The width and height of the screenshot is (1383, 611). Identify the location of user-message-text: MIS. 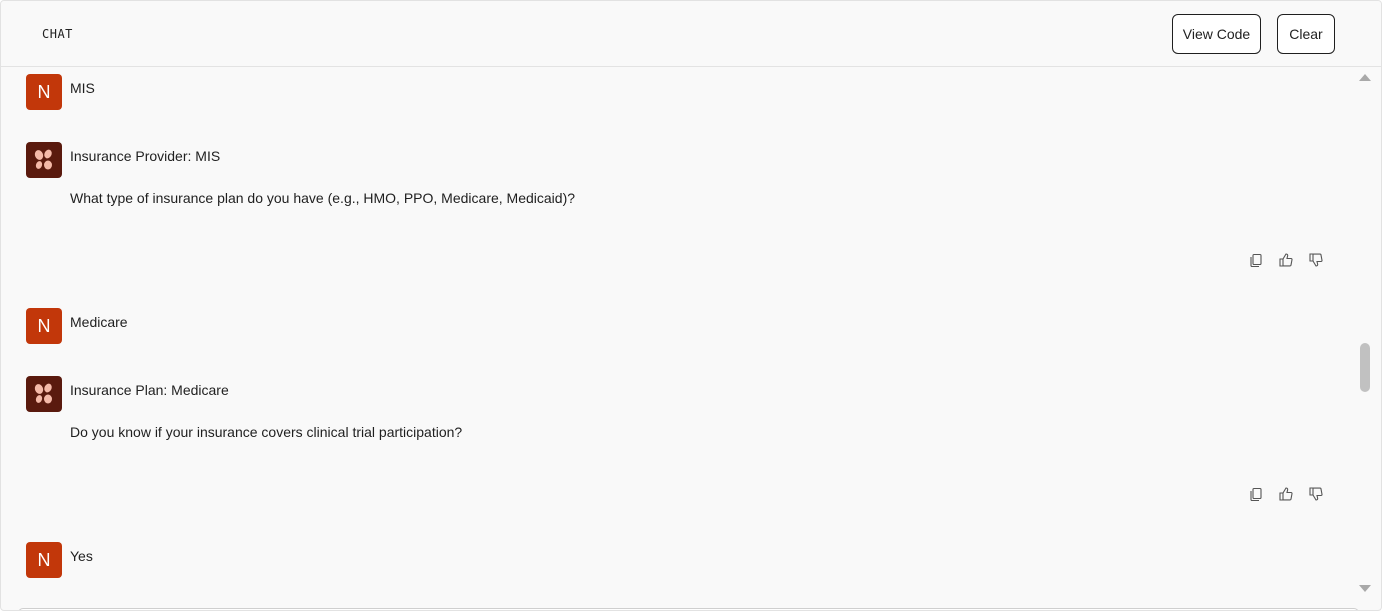
(82, 88).